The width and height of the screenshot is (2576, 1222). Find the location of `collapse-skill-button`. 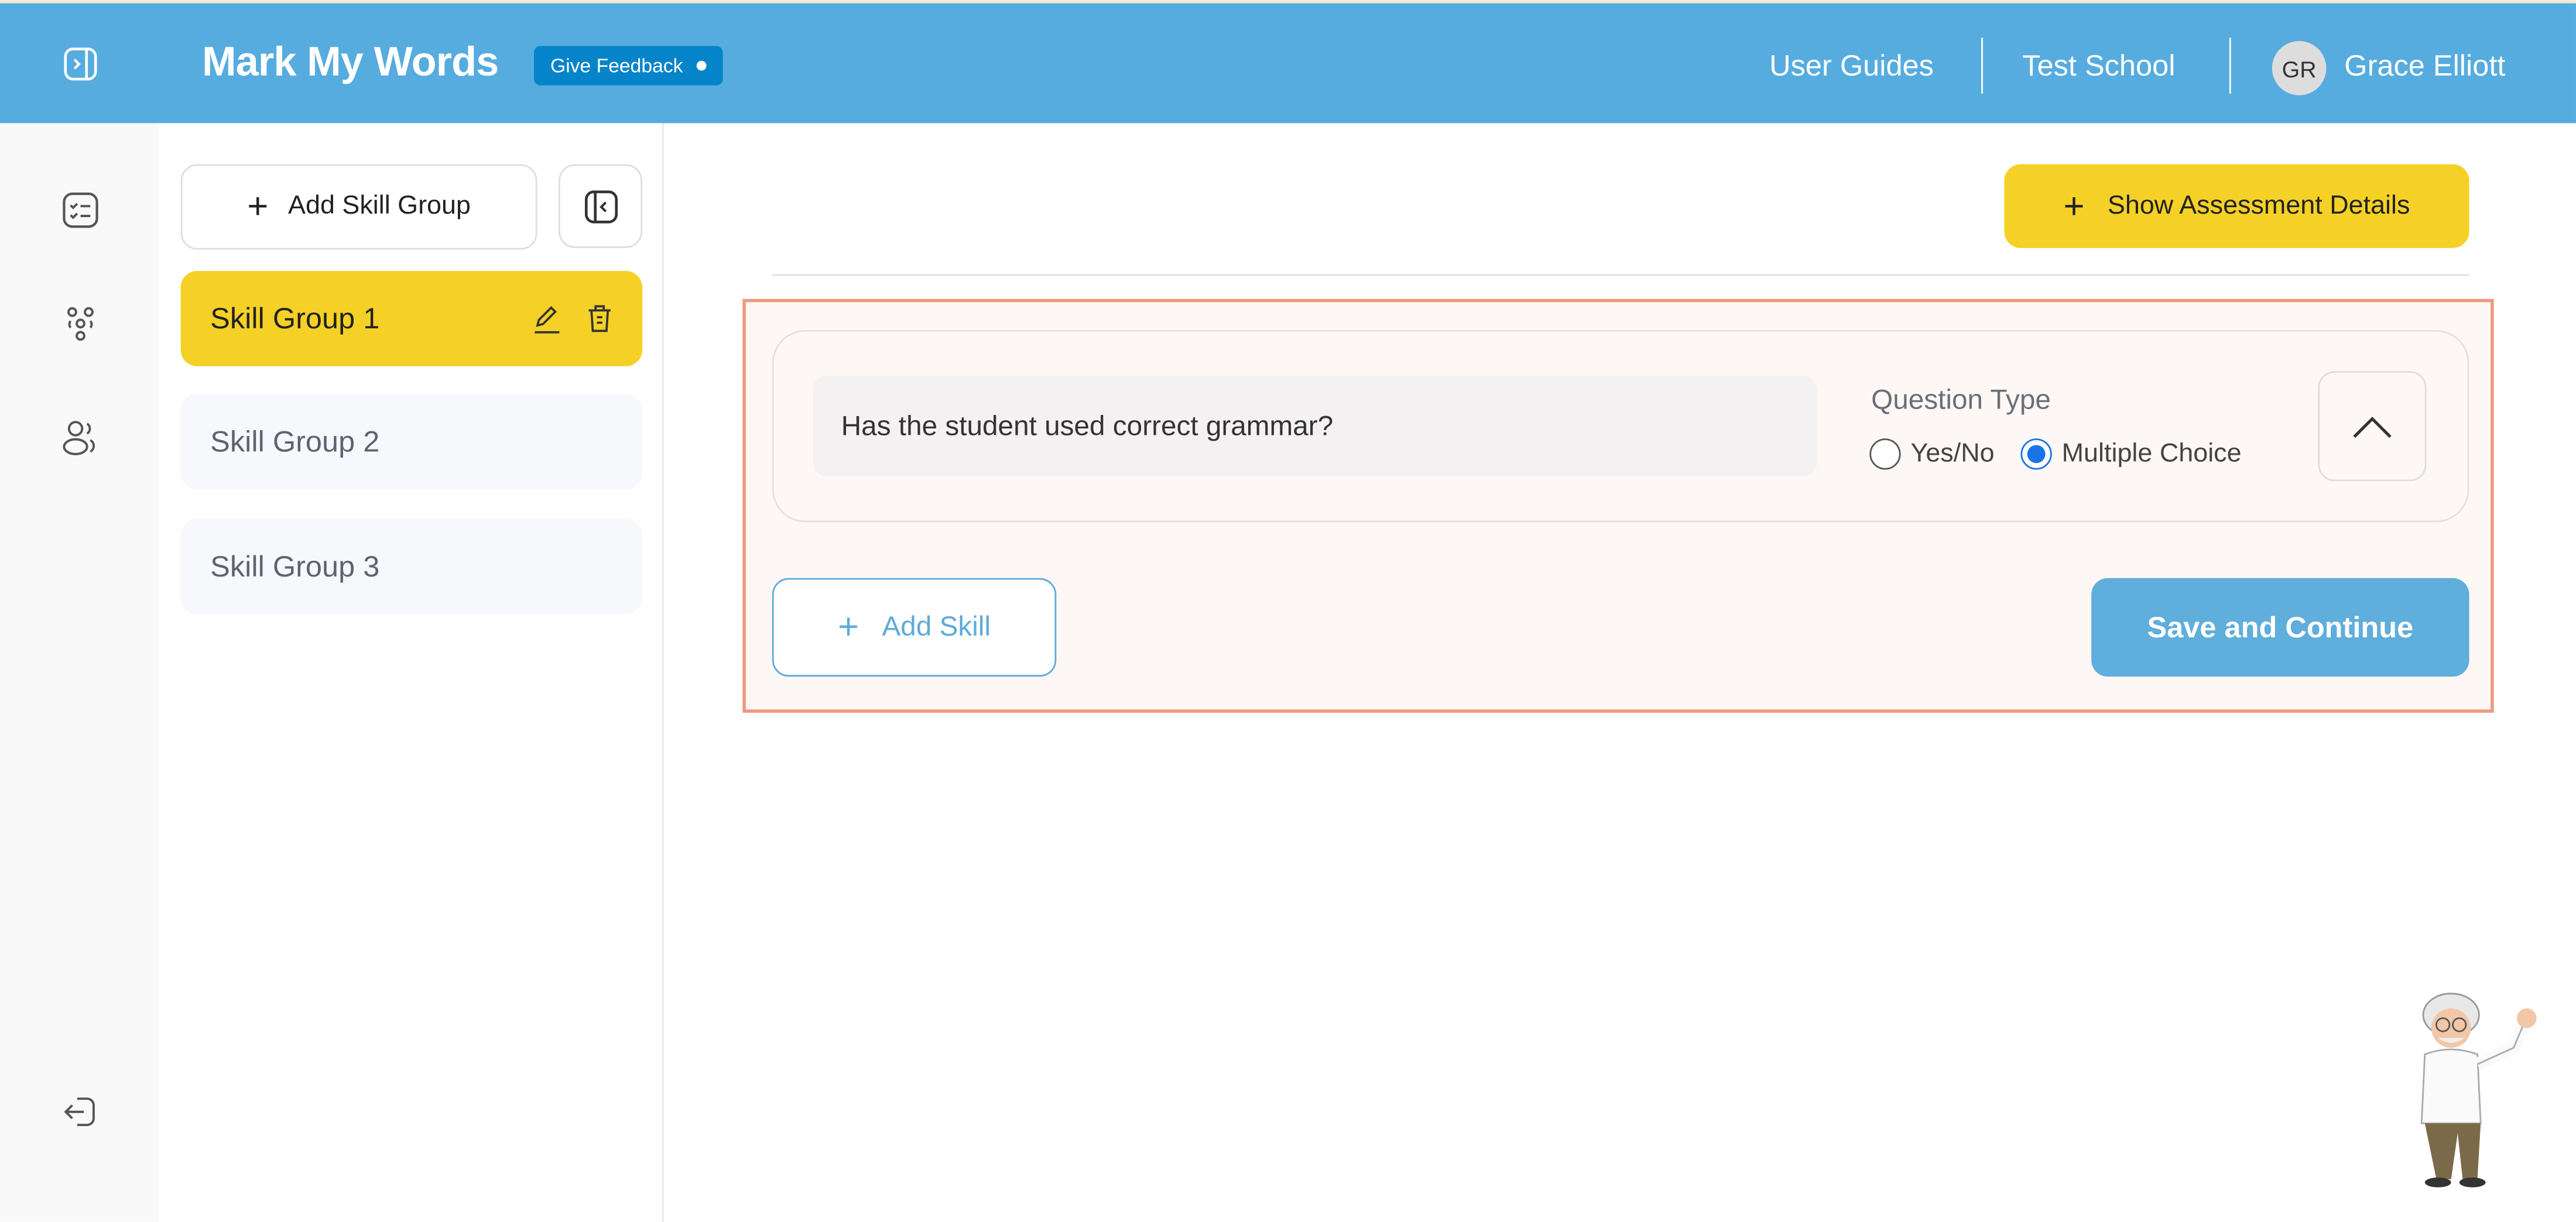

collapse-skill-button is located at coordinates (2372, 427).